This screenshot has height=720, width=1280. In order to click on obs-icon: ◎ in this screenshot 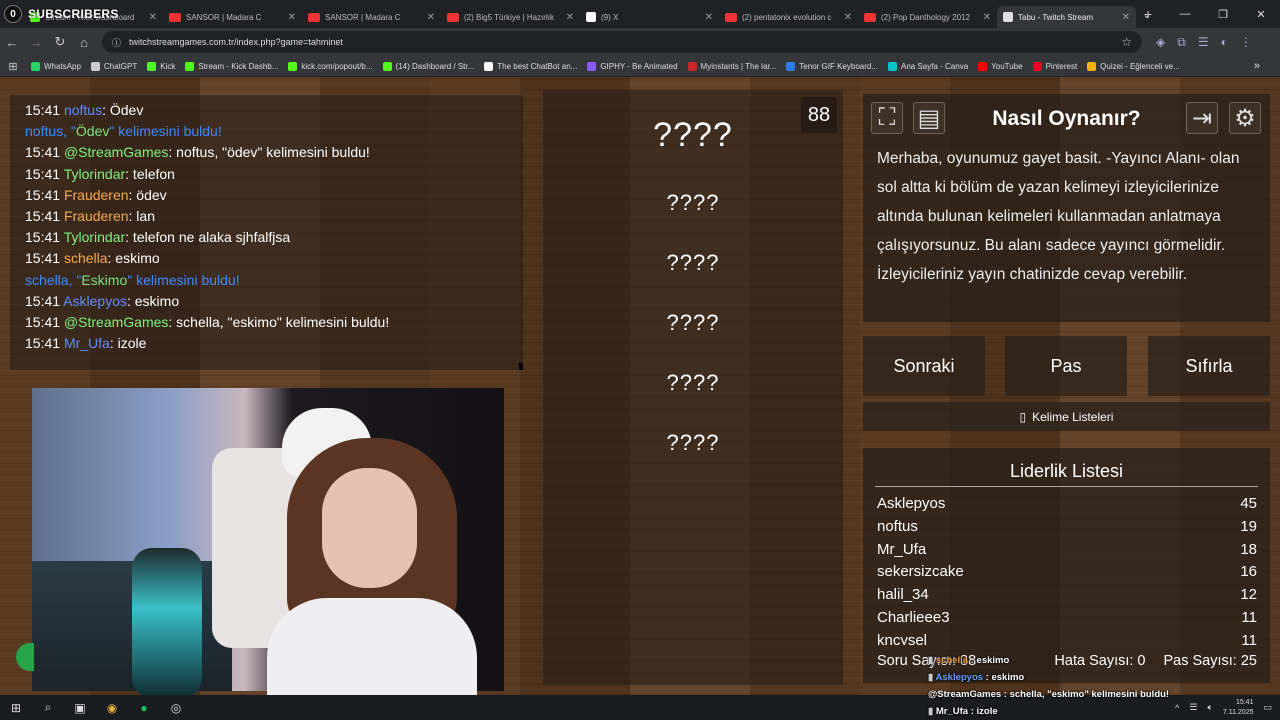, I will do `click(176, 708)`.